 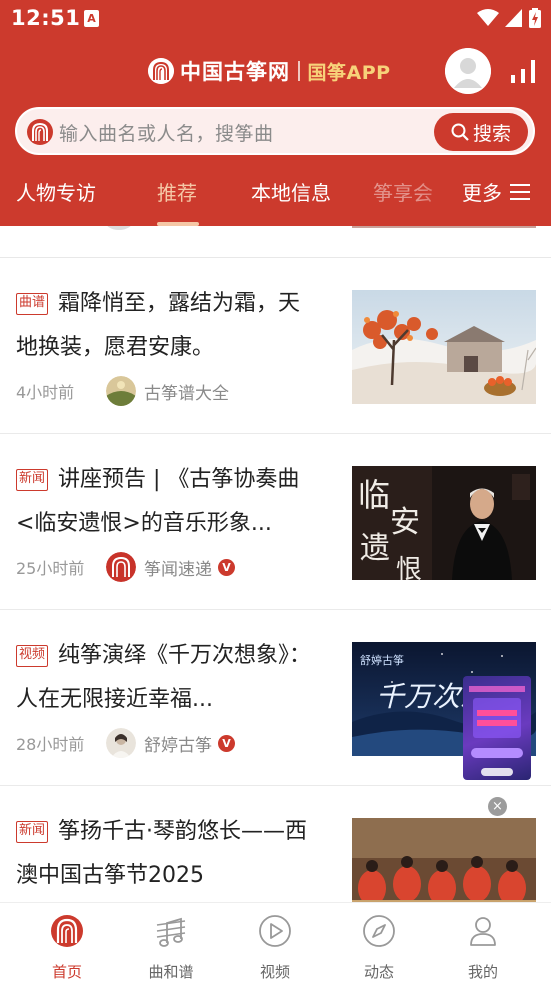 What do you see at coordinates (374, 495) in the screenshot?
I see `thumb-calligraphy-1: 临` at bounding box center [374, 495].